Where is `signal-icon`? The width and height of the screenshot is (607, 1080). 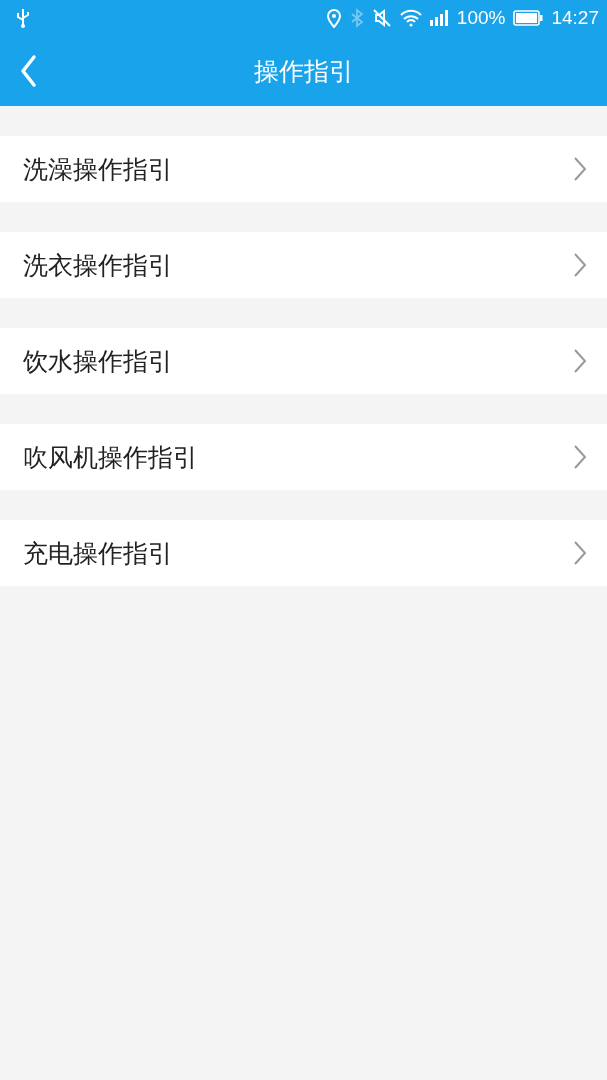
signal-icon is located at coordinates (439, 18).